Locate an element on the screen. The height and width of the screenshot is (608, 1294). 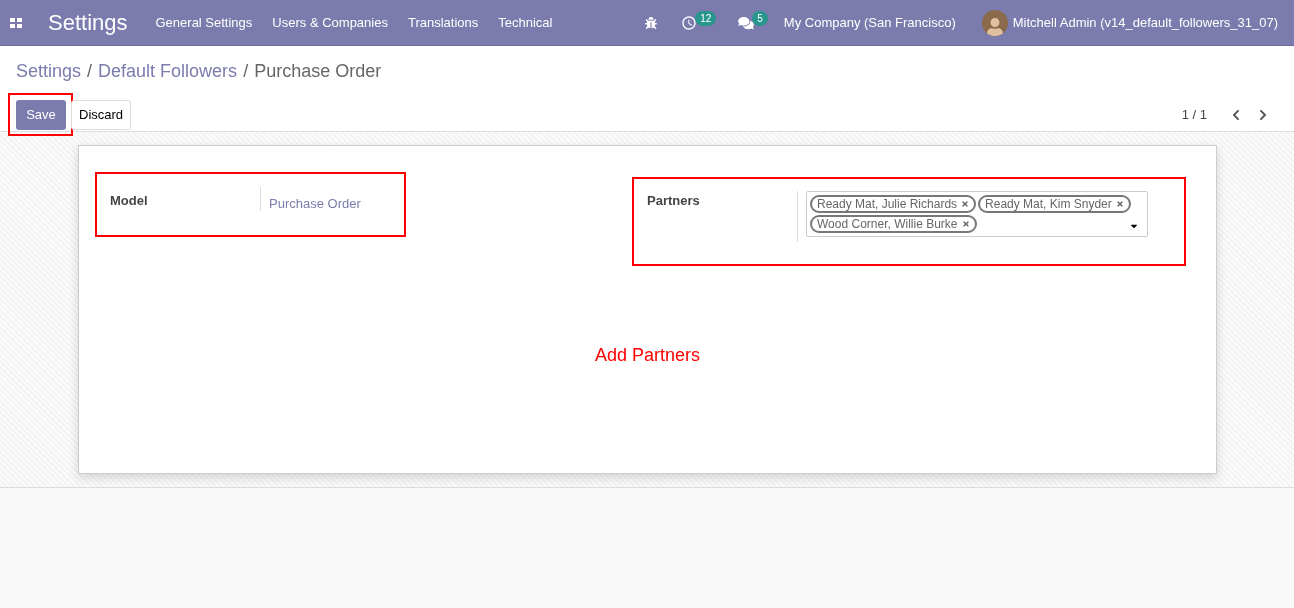
breadcrumb-current: Purchase Order is located at coordinates (318, 71).